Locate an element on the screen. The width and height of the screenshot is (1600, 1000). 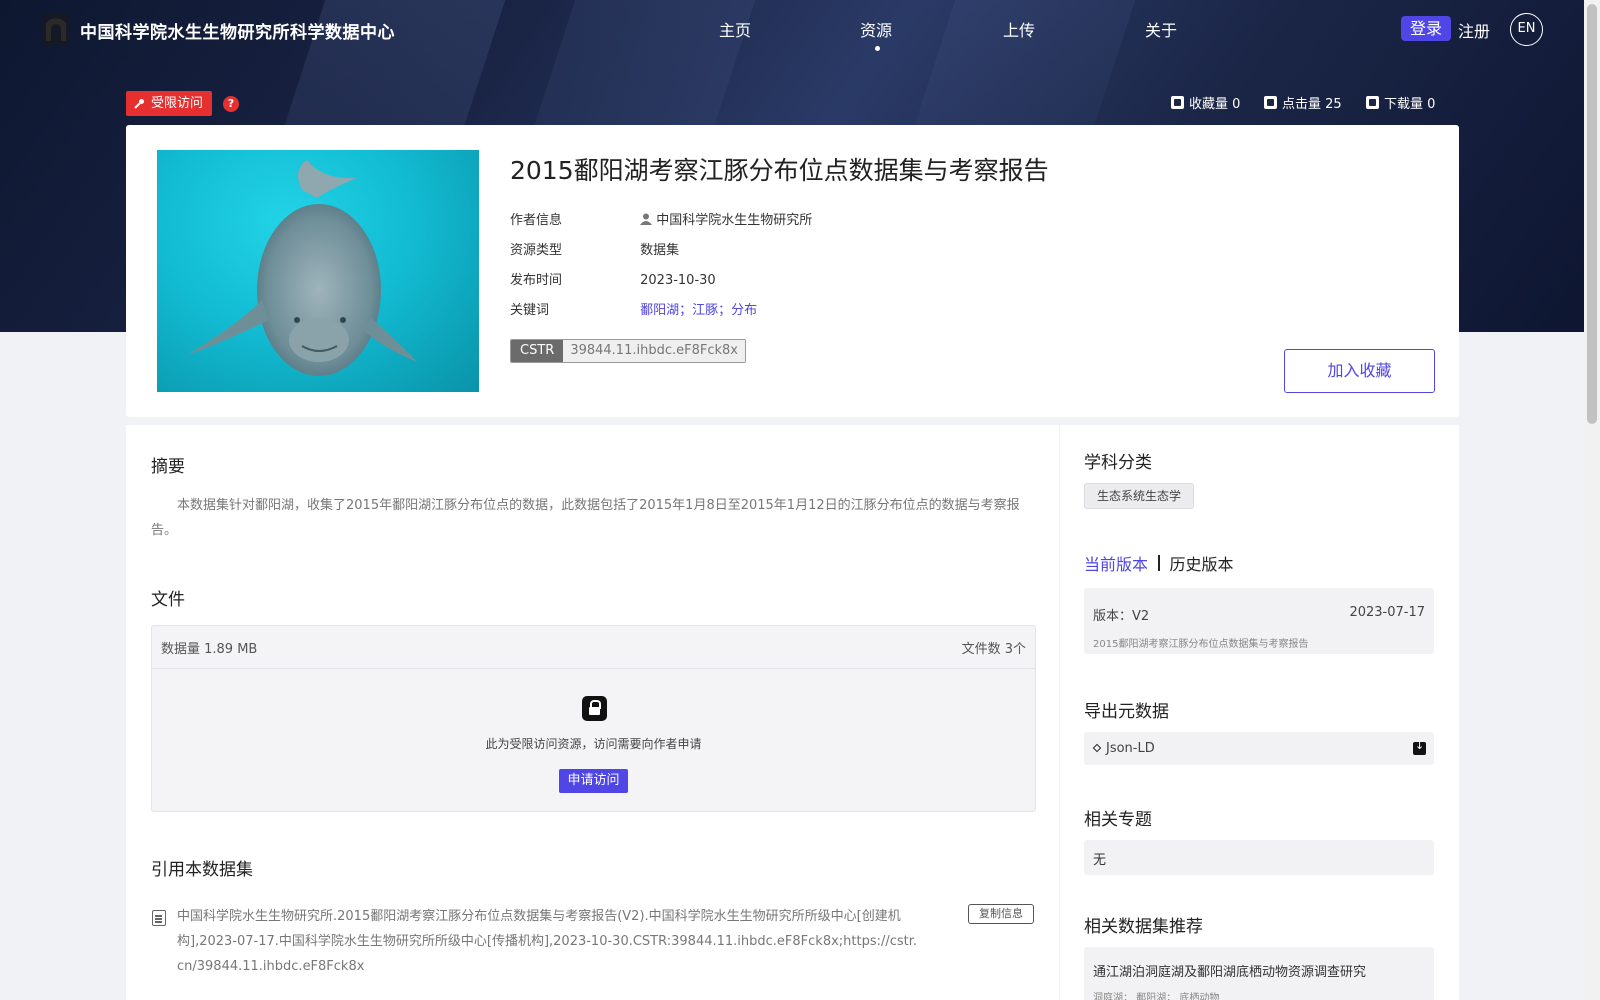
scrollbar is located at coordinates (1592, 500).